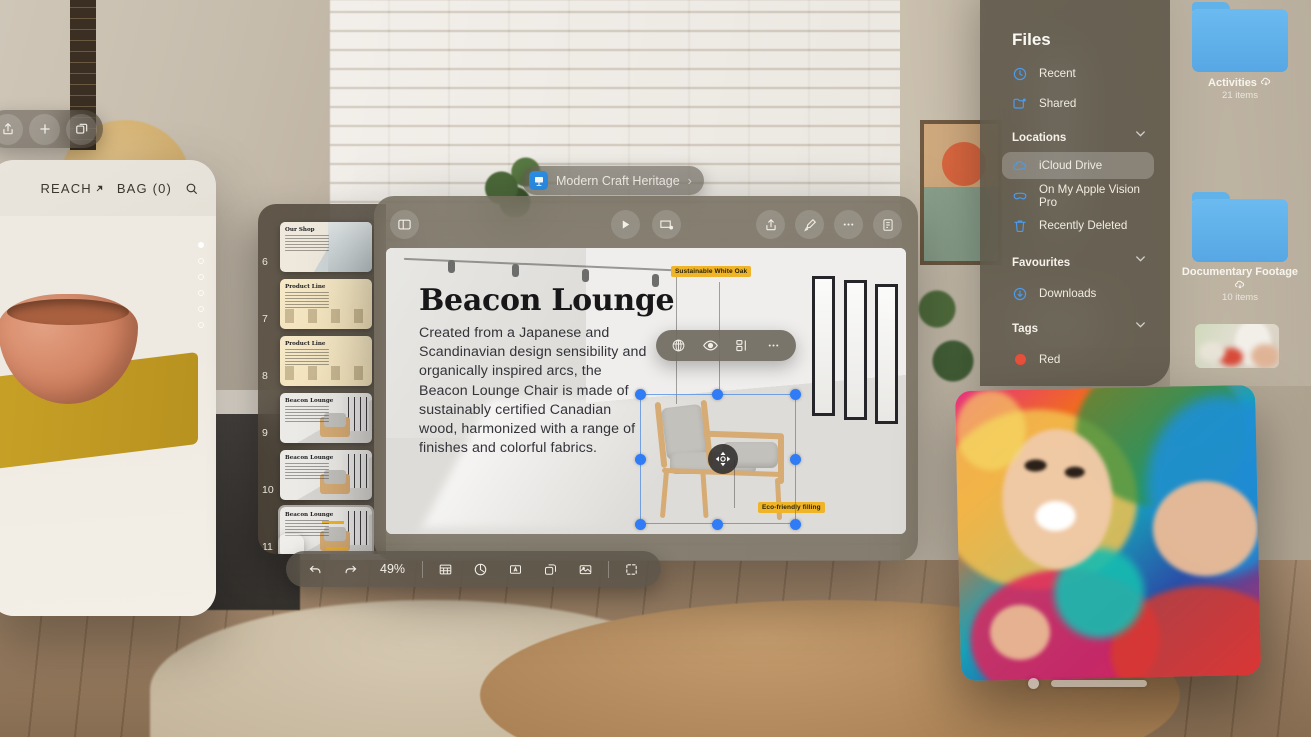  What do you see at coordinates (1033, 683) in the screenshot?
I see `close-button` at bounding box center [1033, 683].